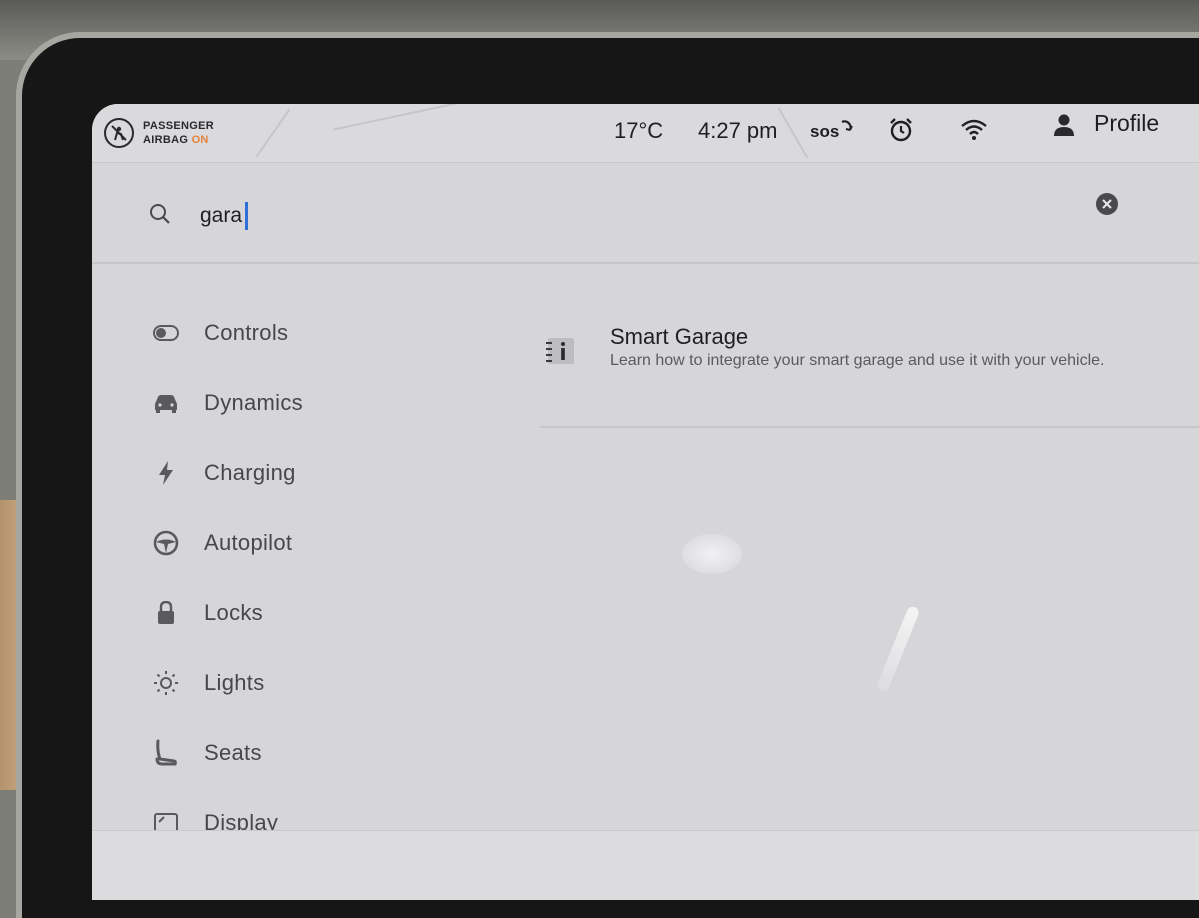 The height and width of the screenshot is (918, 1199). I want to click on text-caret, so click(246, 216).